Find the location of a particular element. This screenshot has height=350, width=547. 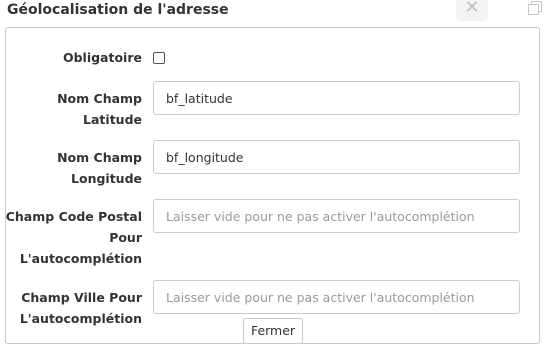

dialog-title: Géolocalisation de l'adresse is located at coordinates (118, 10).